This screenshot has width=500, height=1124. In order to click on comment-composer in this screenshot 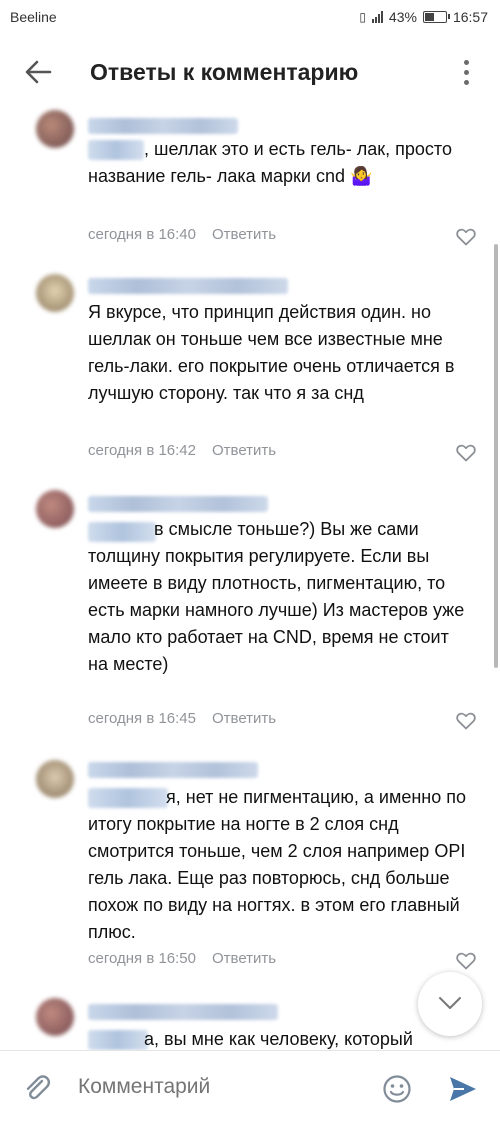, I will do `click(250, 1087)`.